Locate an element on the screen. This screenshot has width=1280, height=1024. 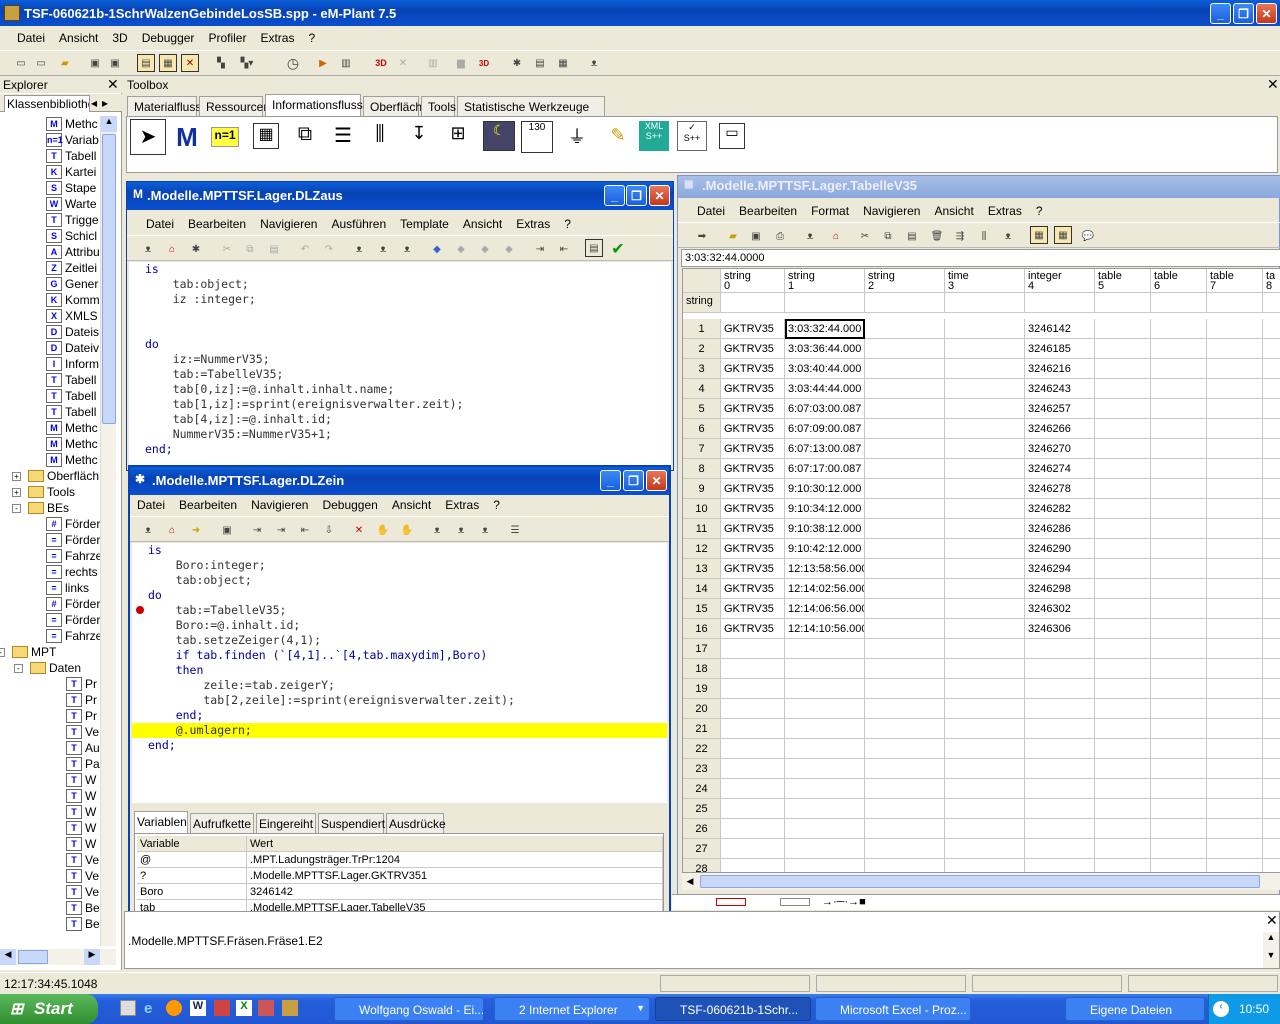
step-into-icon: ⇥ is located at coordinates (257, 530).